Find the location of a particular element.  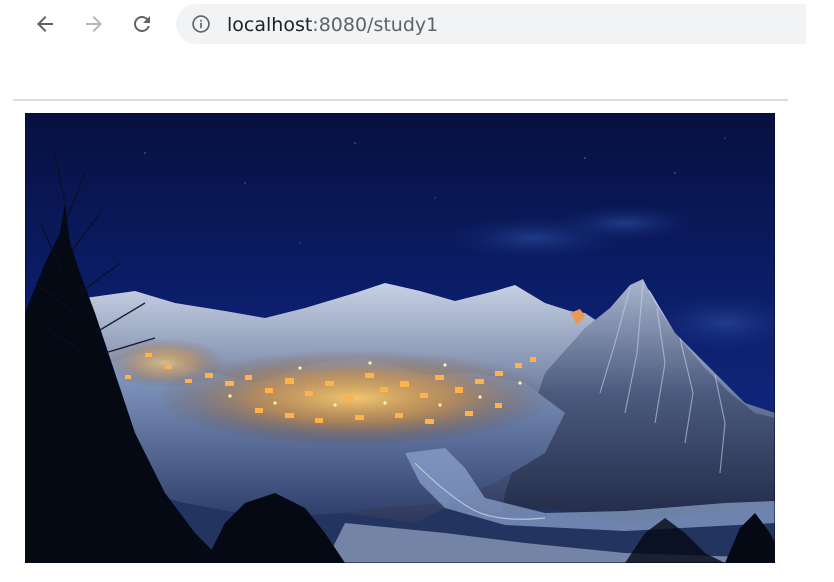

reload-icon is located at coordinates (142, 23).